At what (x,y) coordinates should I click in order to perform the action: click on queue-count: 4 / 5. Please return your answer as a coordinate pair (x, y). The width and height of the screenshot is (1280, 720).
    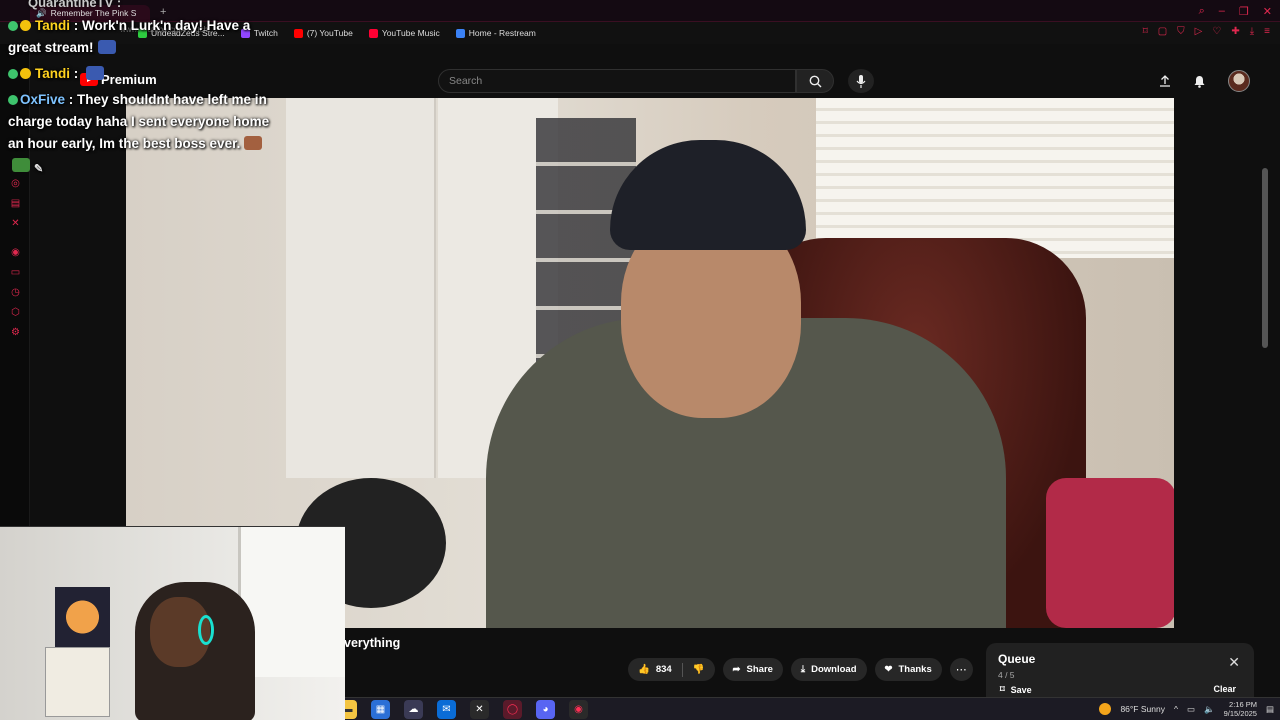
    Looking at the image, I should click on (1006, 675).